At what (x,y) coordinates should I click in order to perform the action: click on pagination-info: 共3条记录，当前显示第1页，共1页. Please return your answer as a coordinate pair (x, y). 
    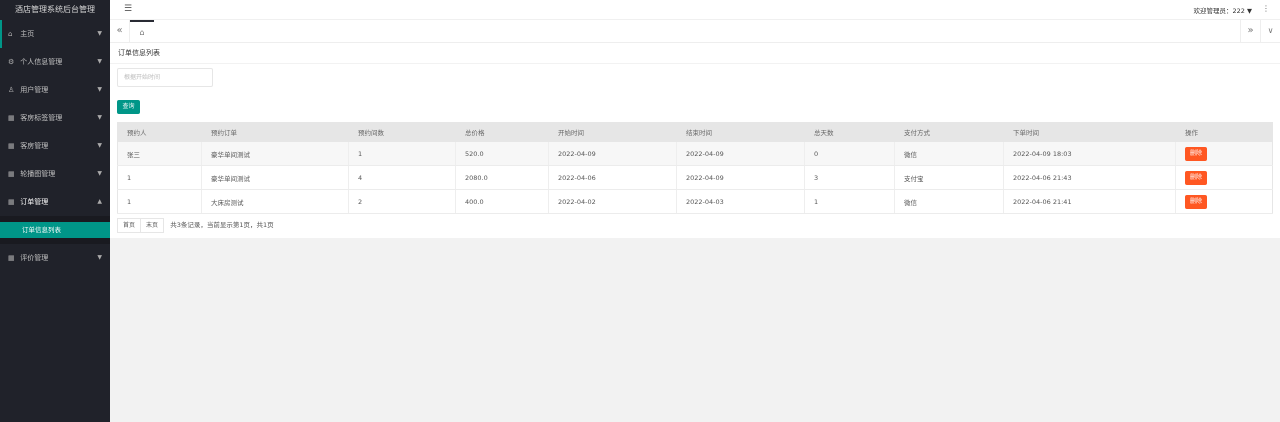
    Looking at the image, I should click on (222, 225).